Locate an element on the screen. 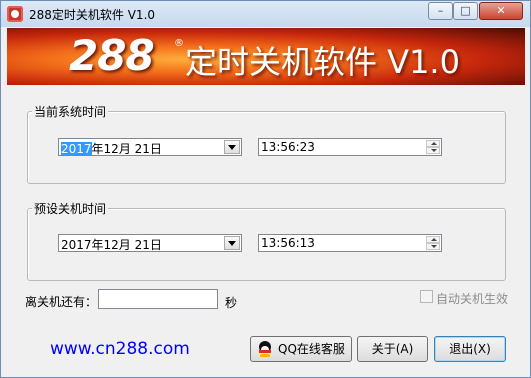  maximize-button: □ is located at coordinates (465, 11).